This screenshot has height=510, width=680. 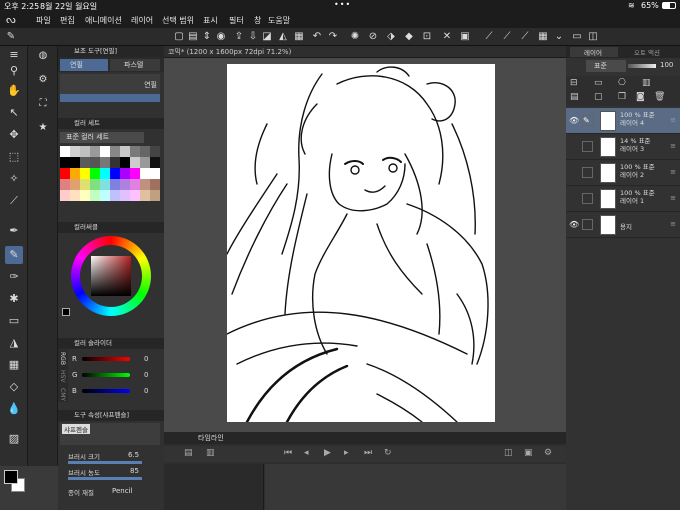 What do you see at coordinates (253, 37) in the screenshot?
I see `import-icon: ⇩` at bounding box center [253, 37].